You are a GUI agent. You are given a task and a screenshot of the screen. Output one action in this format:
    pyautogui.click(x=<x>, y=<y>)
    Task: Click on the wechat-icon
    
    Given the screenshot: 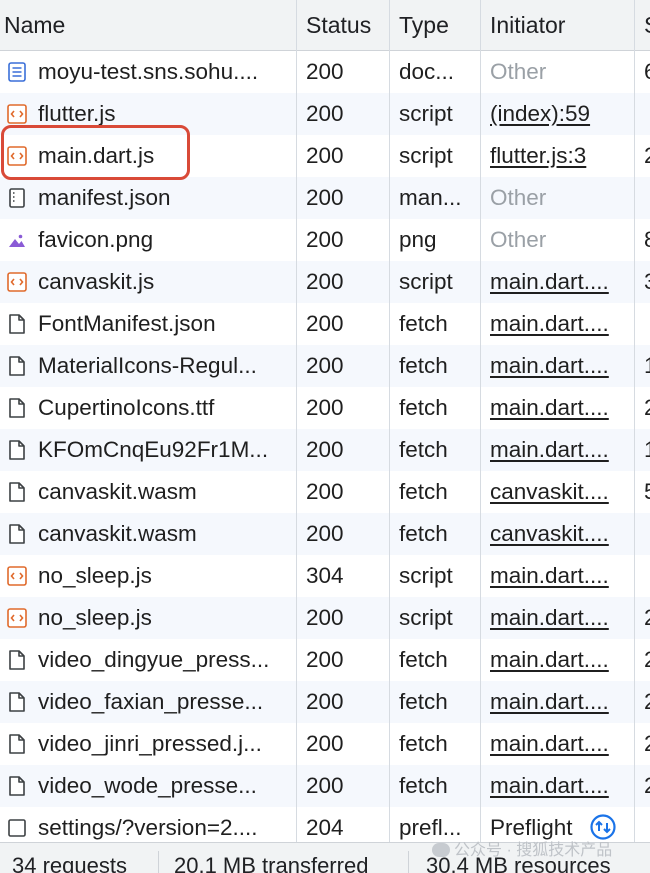 What is the action you would take?
    pyautogui.click(x=441, y=850)
    